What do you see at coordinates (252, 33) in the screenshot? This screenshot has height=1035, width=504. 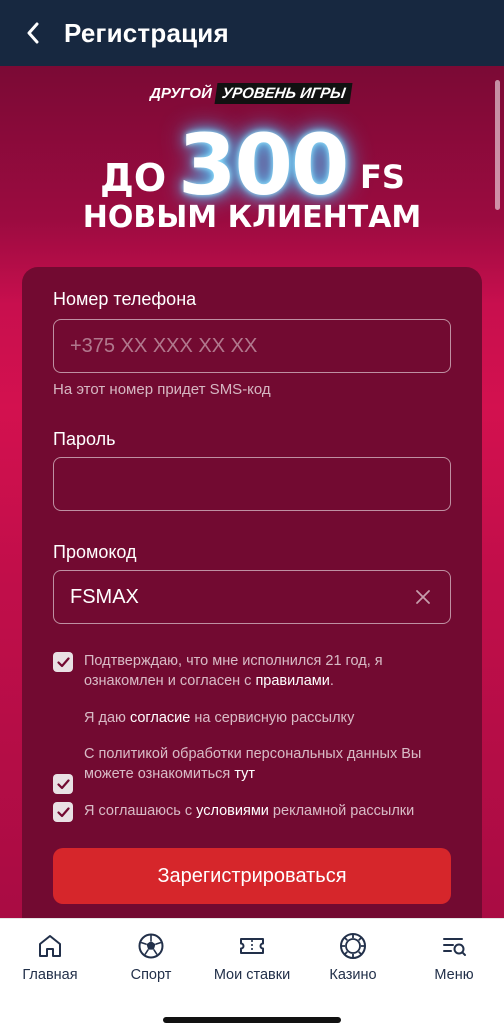 I see `header-bar: Регистрация` at bounding box center [252, 33].